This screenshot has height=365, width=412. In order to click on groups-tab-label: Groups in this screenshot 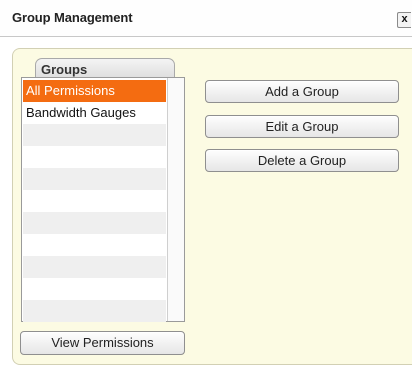, I will do `click(64, 69)`.